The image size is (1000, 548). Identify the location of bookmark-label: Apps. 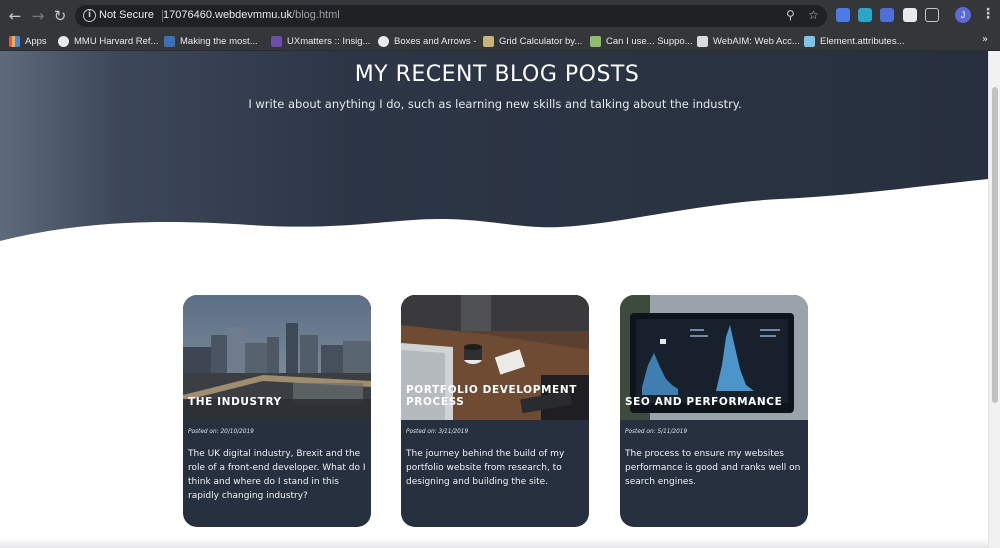
(36, 41).